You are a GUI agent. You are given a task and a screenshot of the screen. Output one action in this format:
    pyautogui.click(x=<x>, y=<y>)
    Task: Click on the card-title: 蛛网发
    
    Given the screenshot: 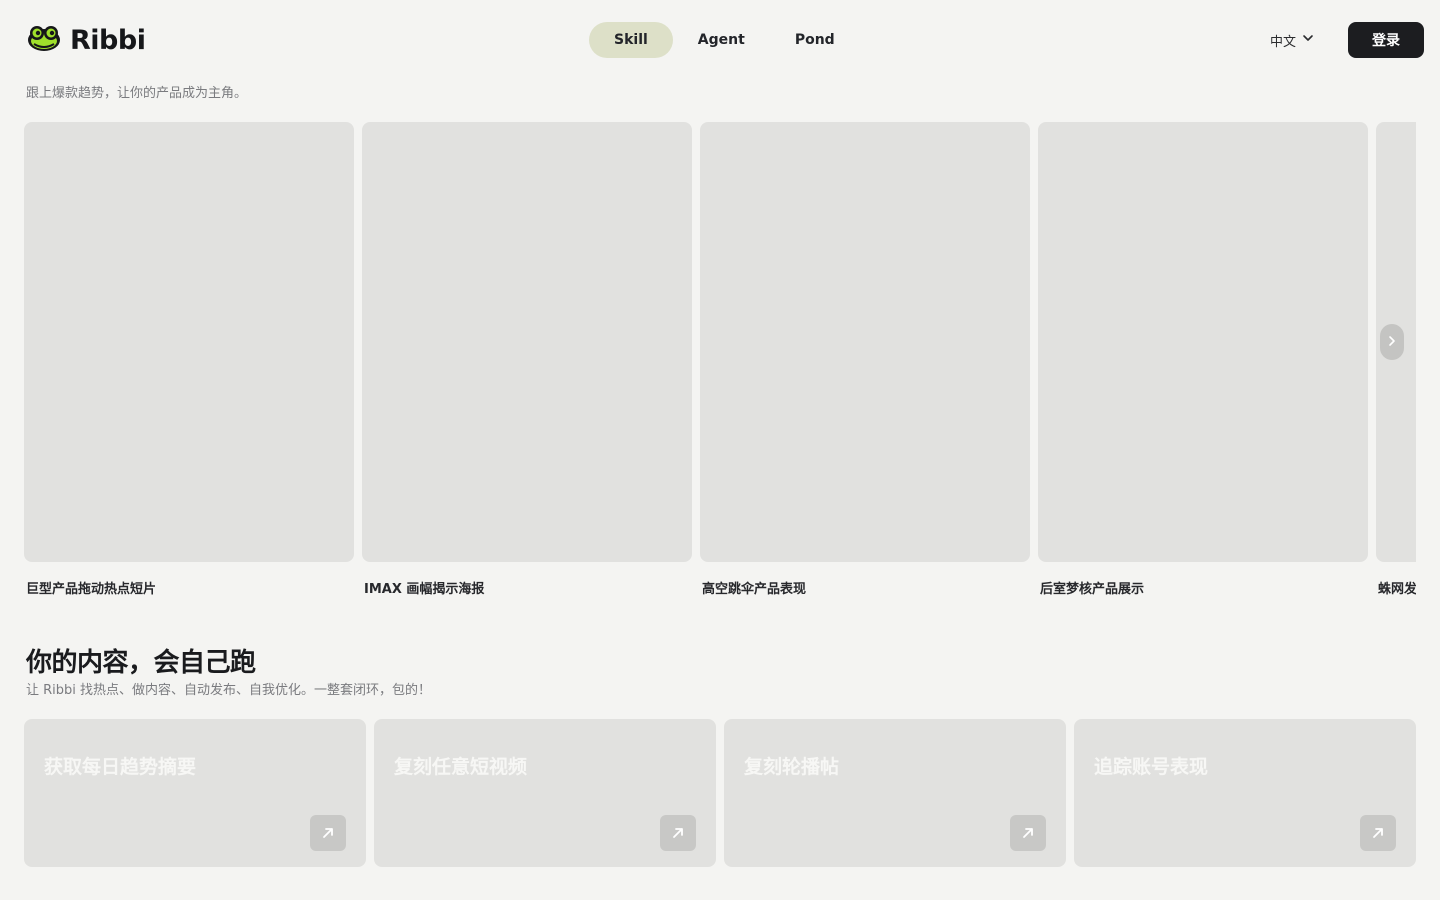 What is the action you would take?
    pyautogui.click(x=1397, y=589)
    